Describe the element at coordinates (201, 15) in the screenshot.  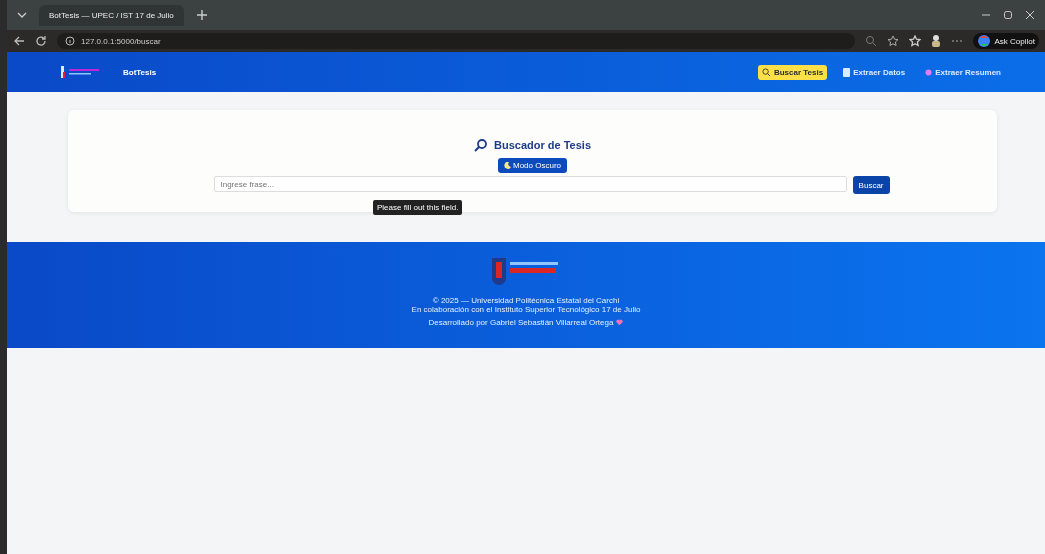
I see `new-tab-icon` at that location.